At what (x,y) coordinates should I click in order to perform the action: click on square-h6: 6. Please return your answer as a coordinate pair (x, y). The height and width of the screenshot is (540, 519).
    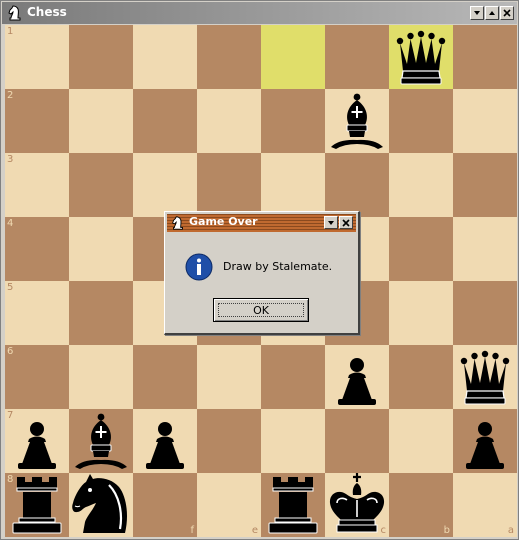
    Looking at the image, I should click on (37, 377).